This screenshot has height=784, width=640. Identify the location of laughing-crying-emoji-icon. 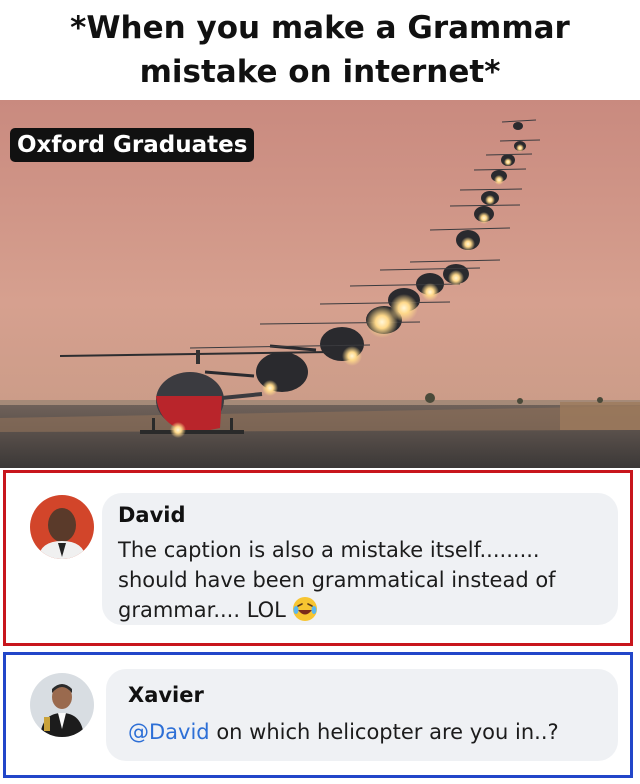
(304, 609).